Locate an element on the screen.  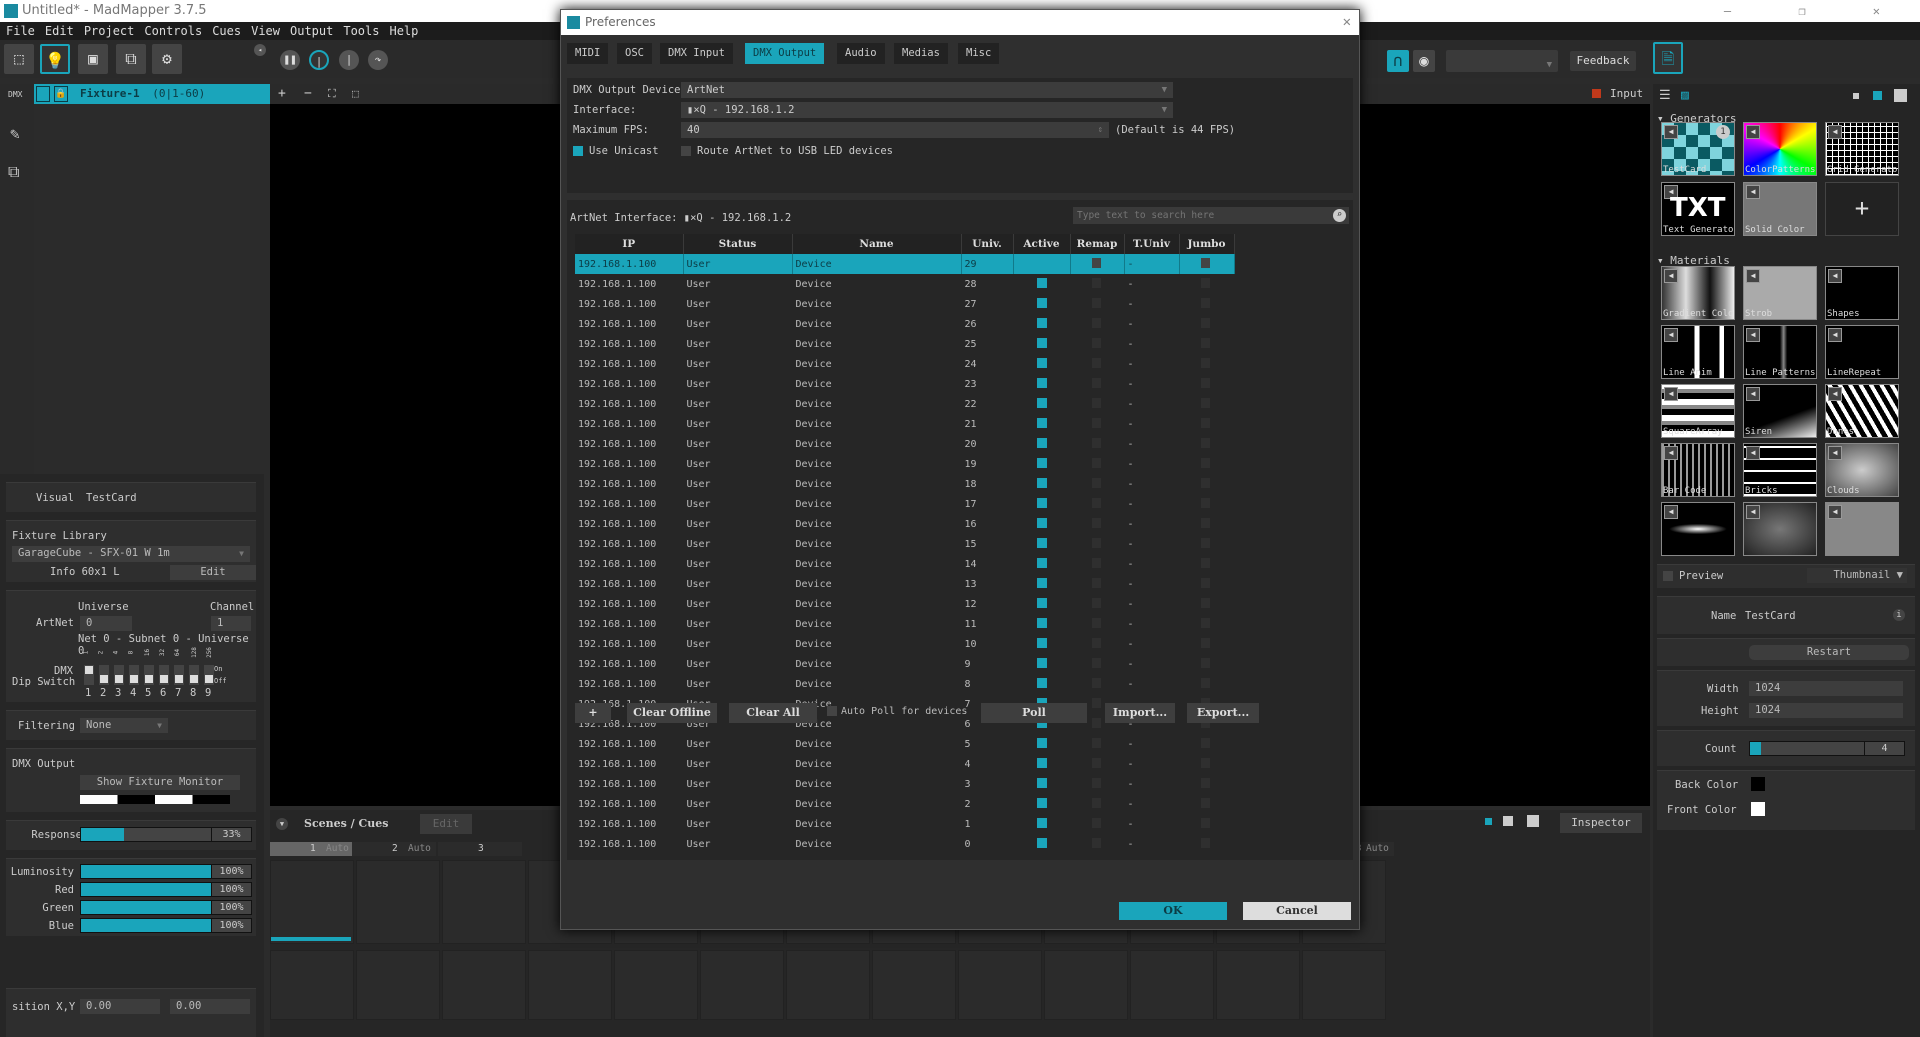
zoom-in-icon: + is located at coordinates (282, 93).